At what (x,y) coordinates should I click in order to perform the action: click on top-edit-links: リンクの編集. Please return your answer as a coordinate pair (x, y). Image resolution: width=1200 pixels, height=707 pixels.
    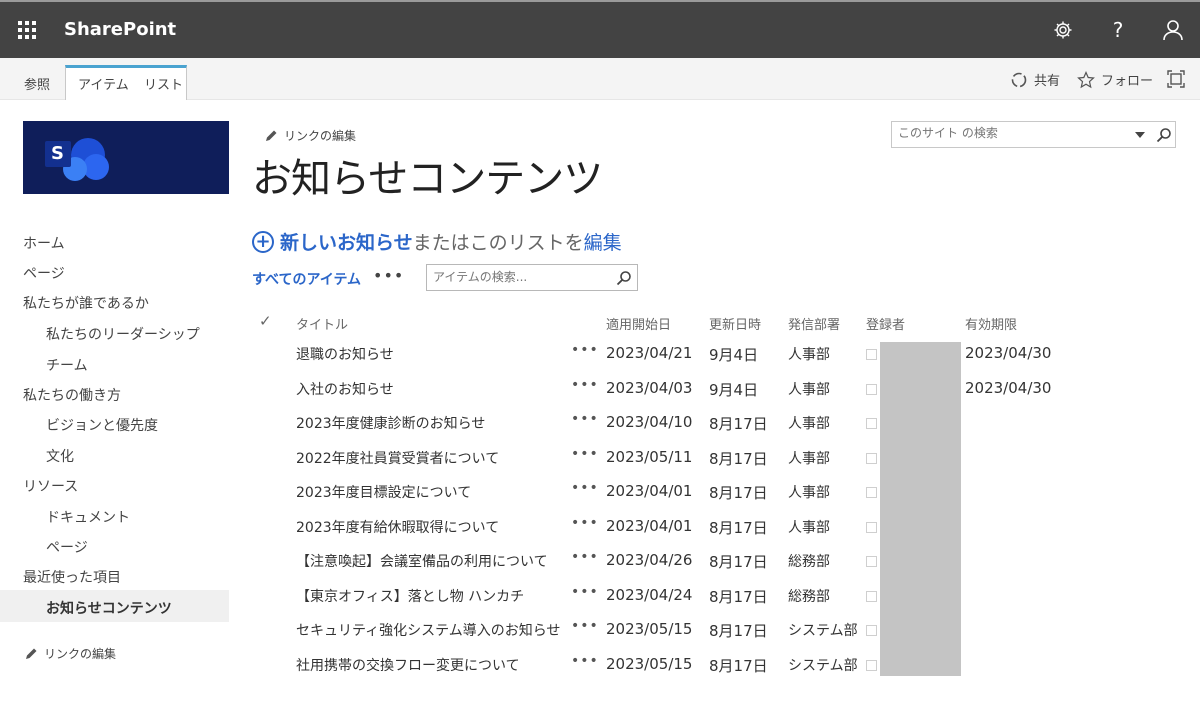
    Looking at the image, I should click on (310, 135).